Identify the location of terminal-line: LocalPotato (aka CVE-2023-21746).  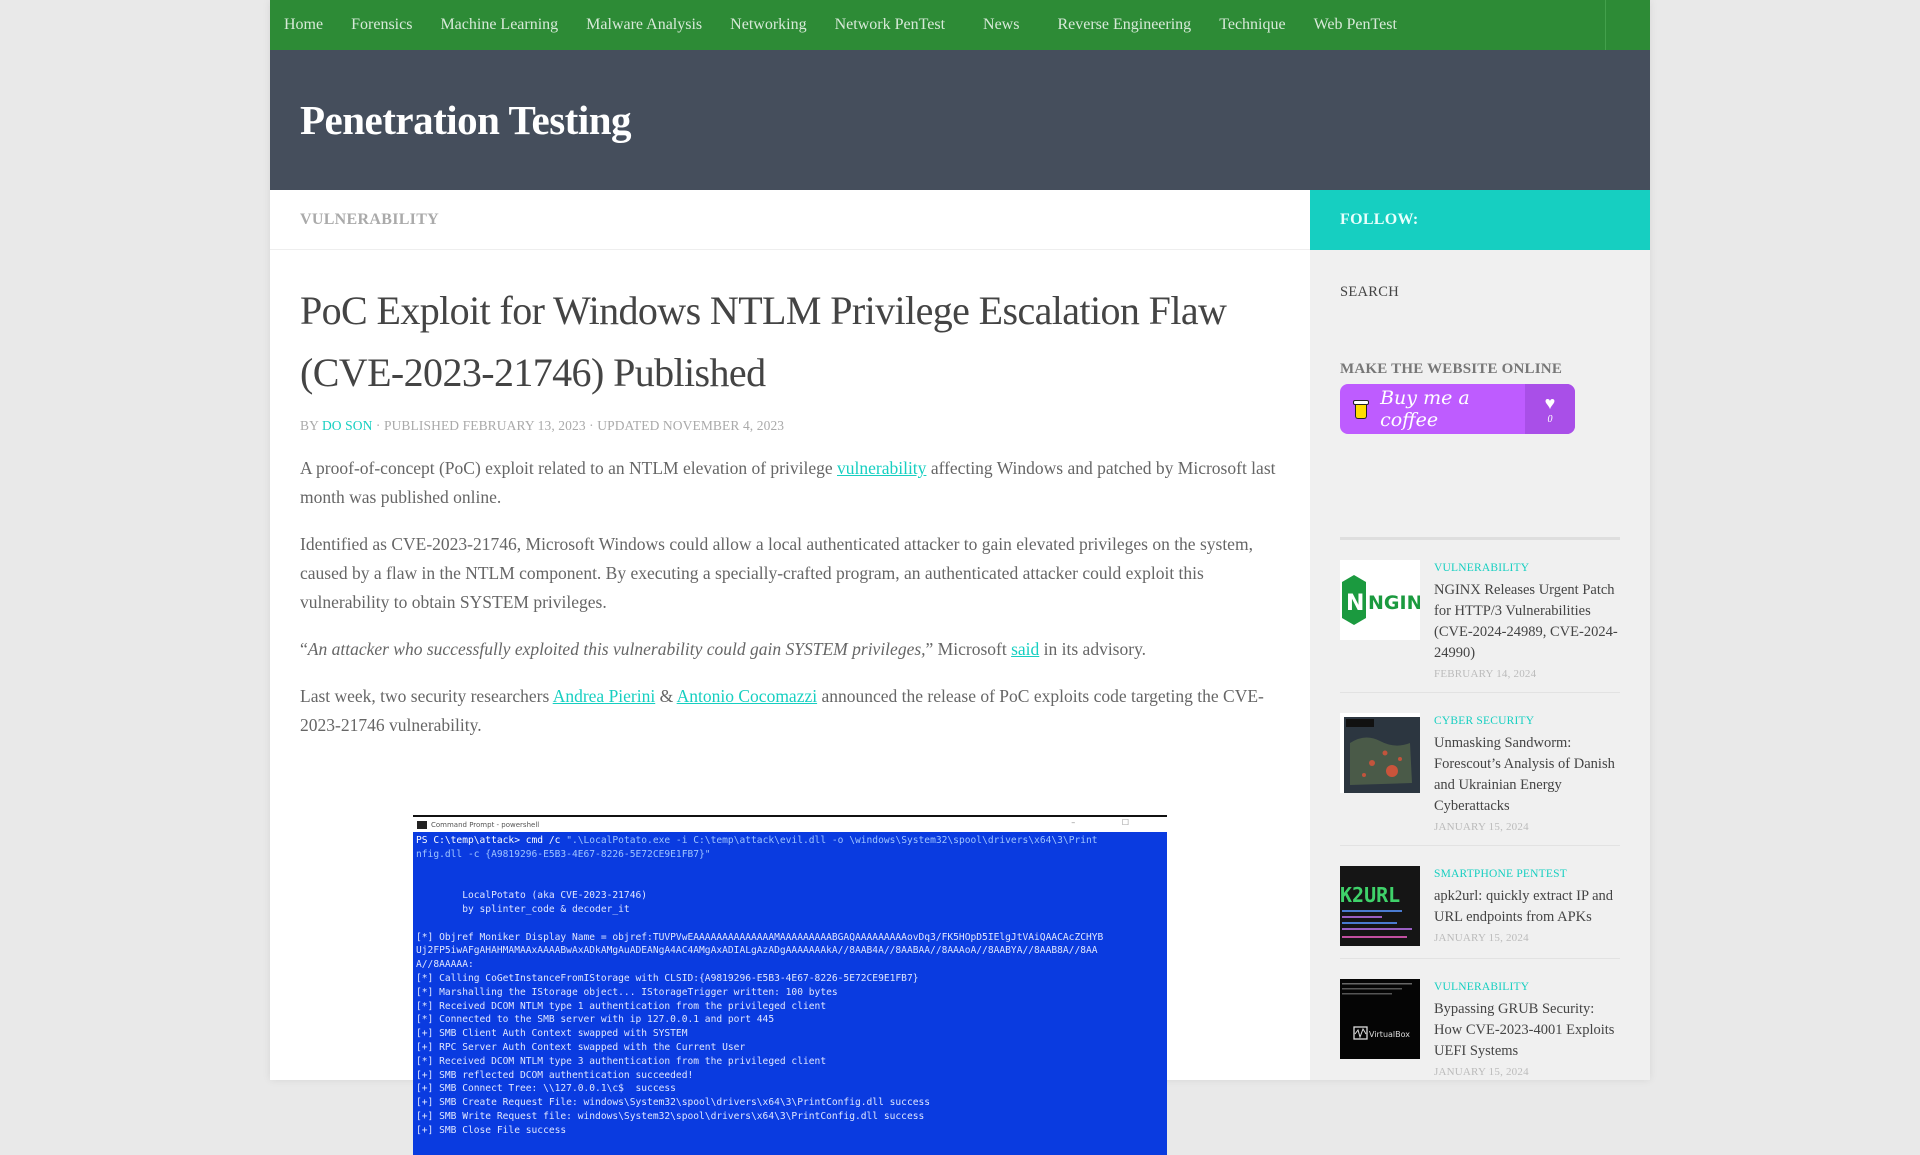
(532, 896).